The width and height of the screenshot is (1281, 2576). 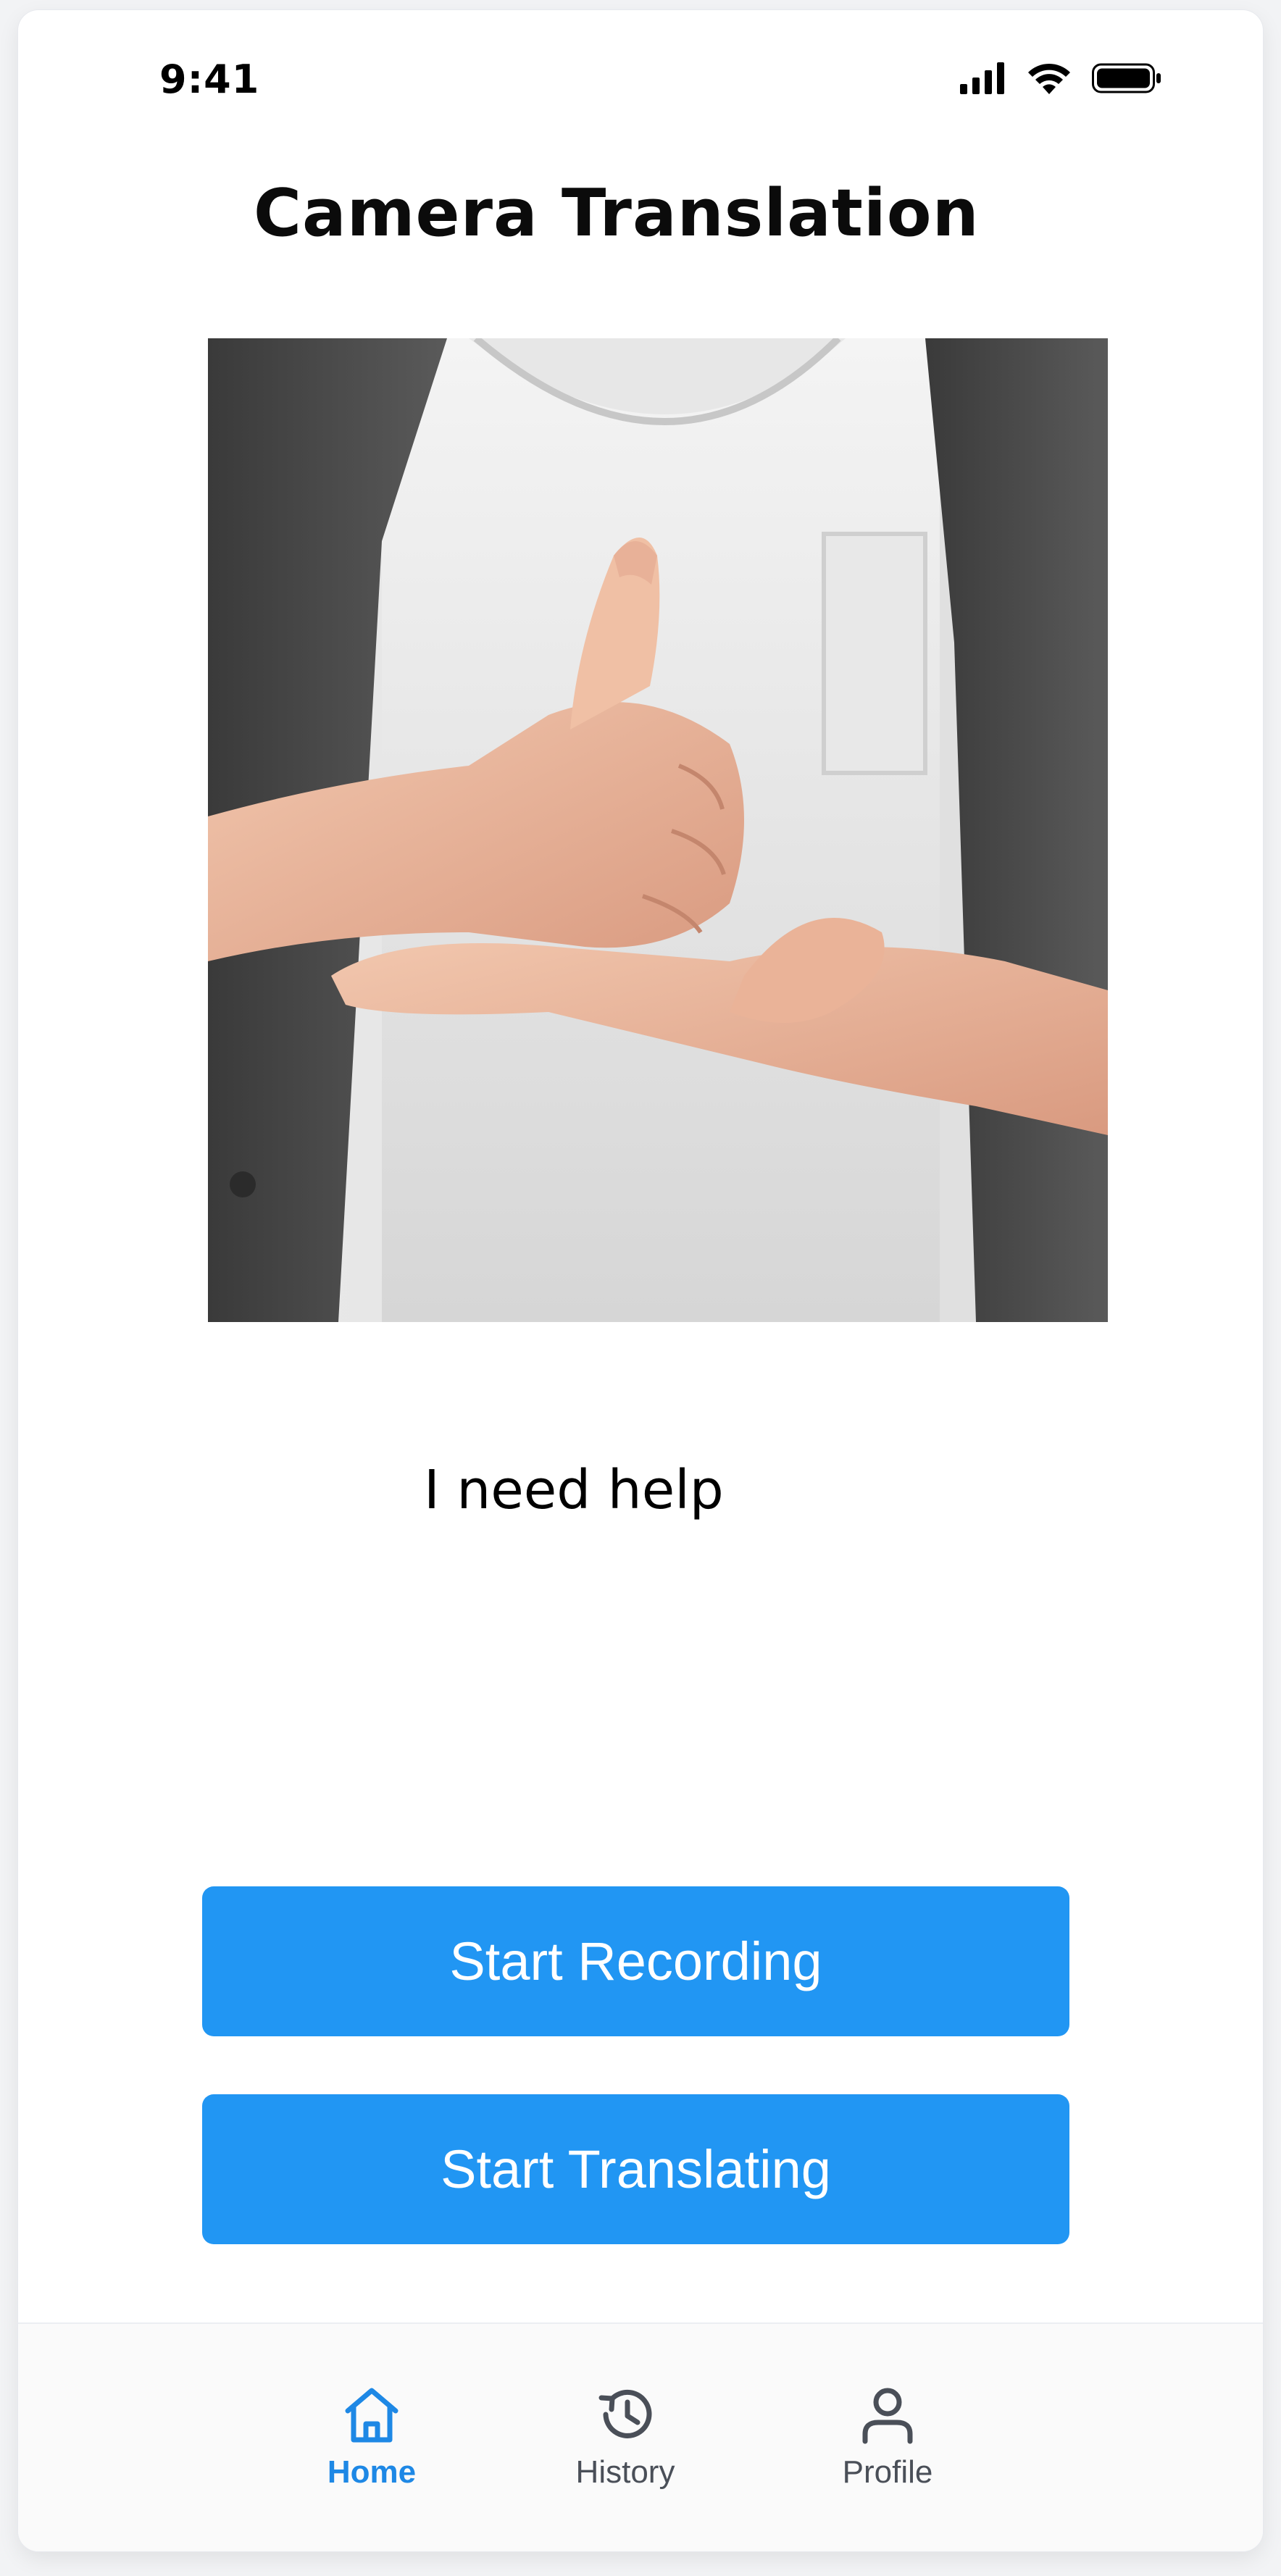 What do you see at coordinates (209, 79) in the screenshot?
I see `status-time: 9:41` at bounding box center [209, 79].